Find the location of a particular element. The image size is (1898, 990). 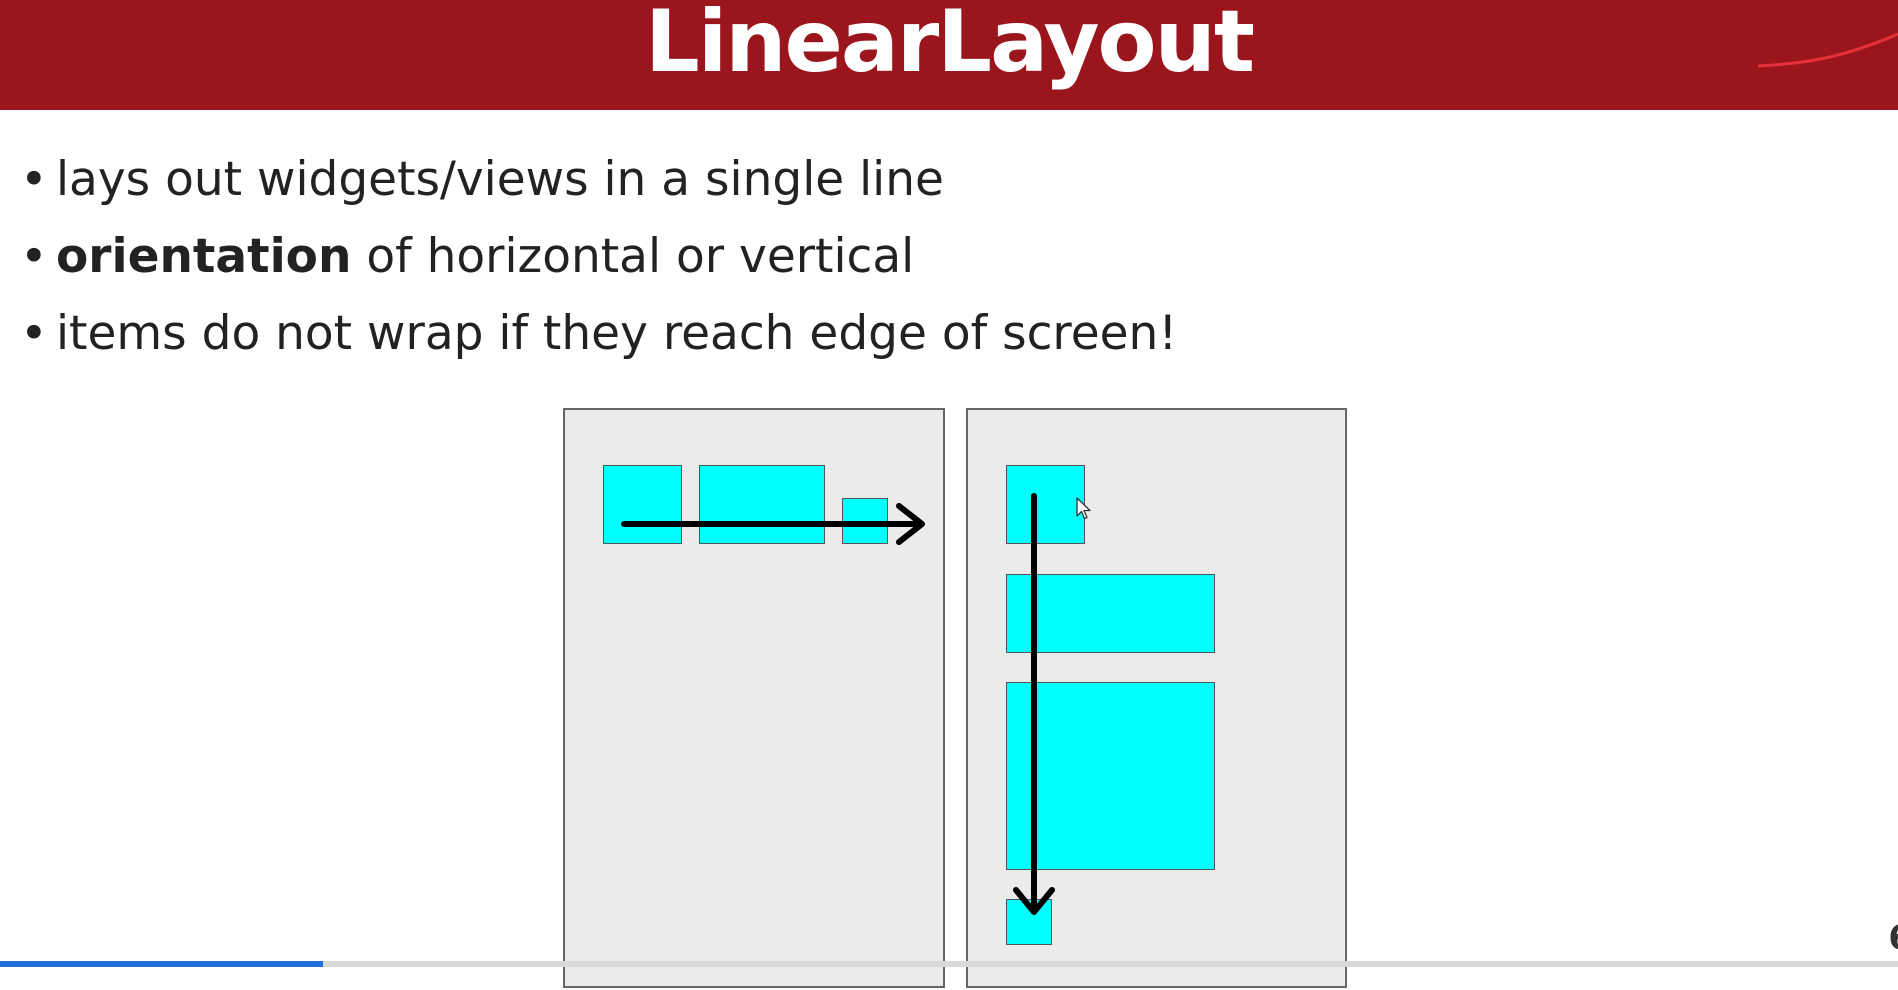

title-bar: LinearLayout is located at coordinates (949, 55).